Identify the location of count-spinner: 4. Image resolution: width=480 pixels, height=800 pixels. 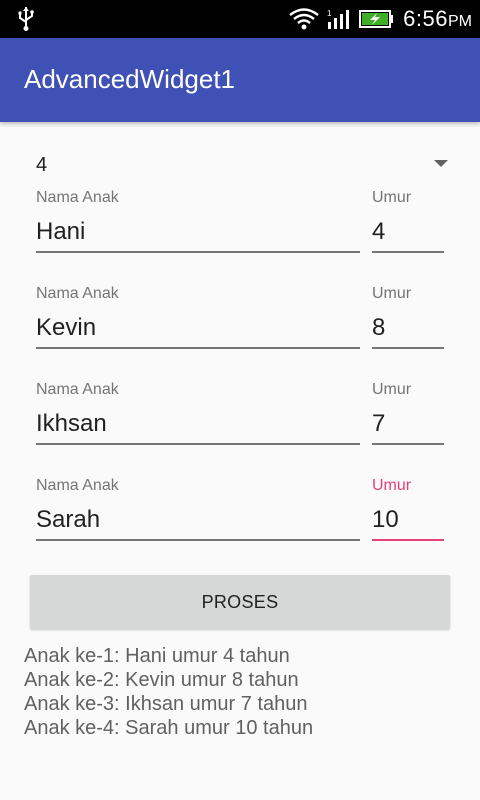
(240, 164).